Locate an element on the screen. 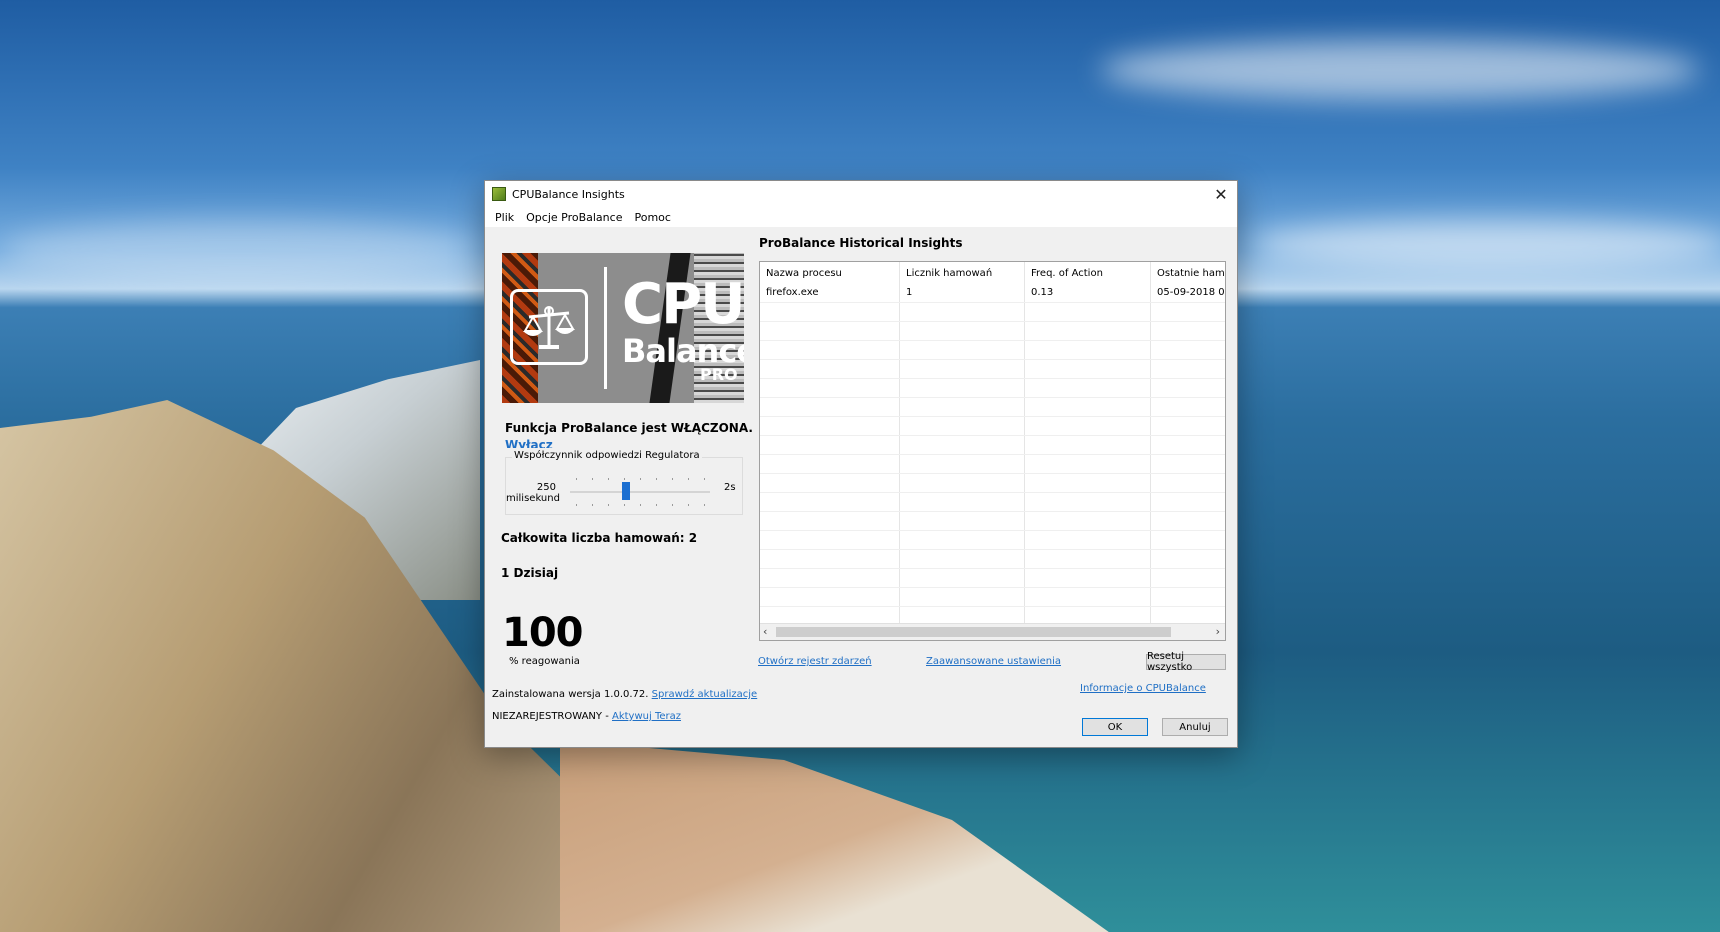 The image size is (1720, 932). regulator-slider-thumb is located at coordinates (626, 491).